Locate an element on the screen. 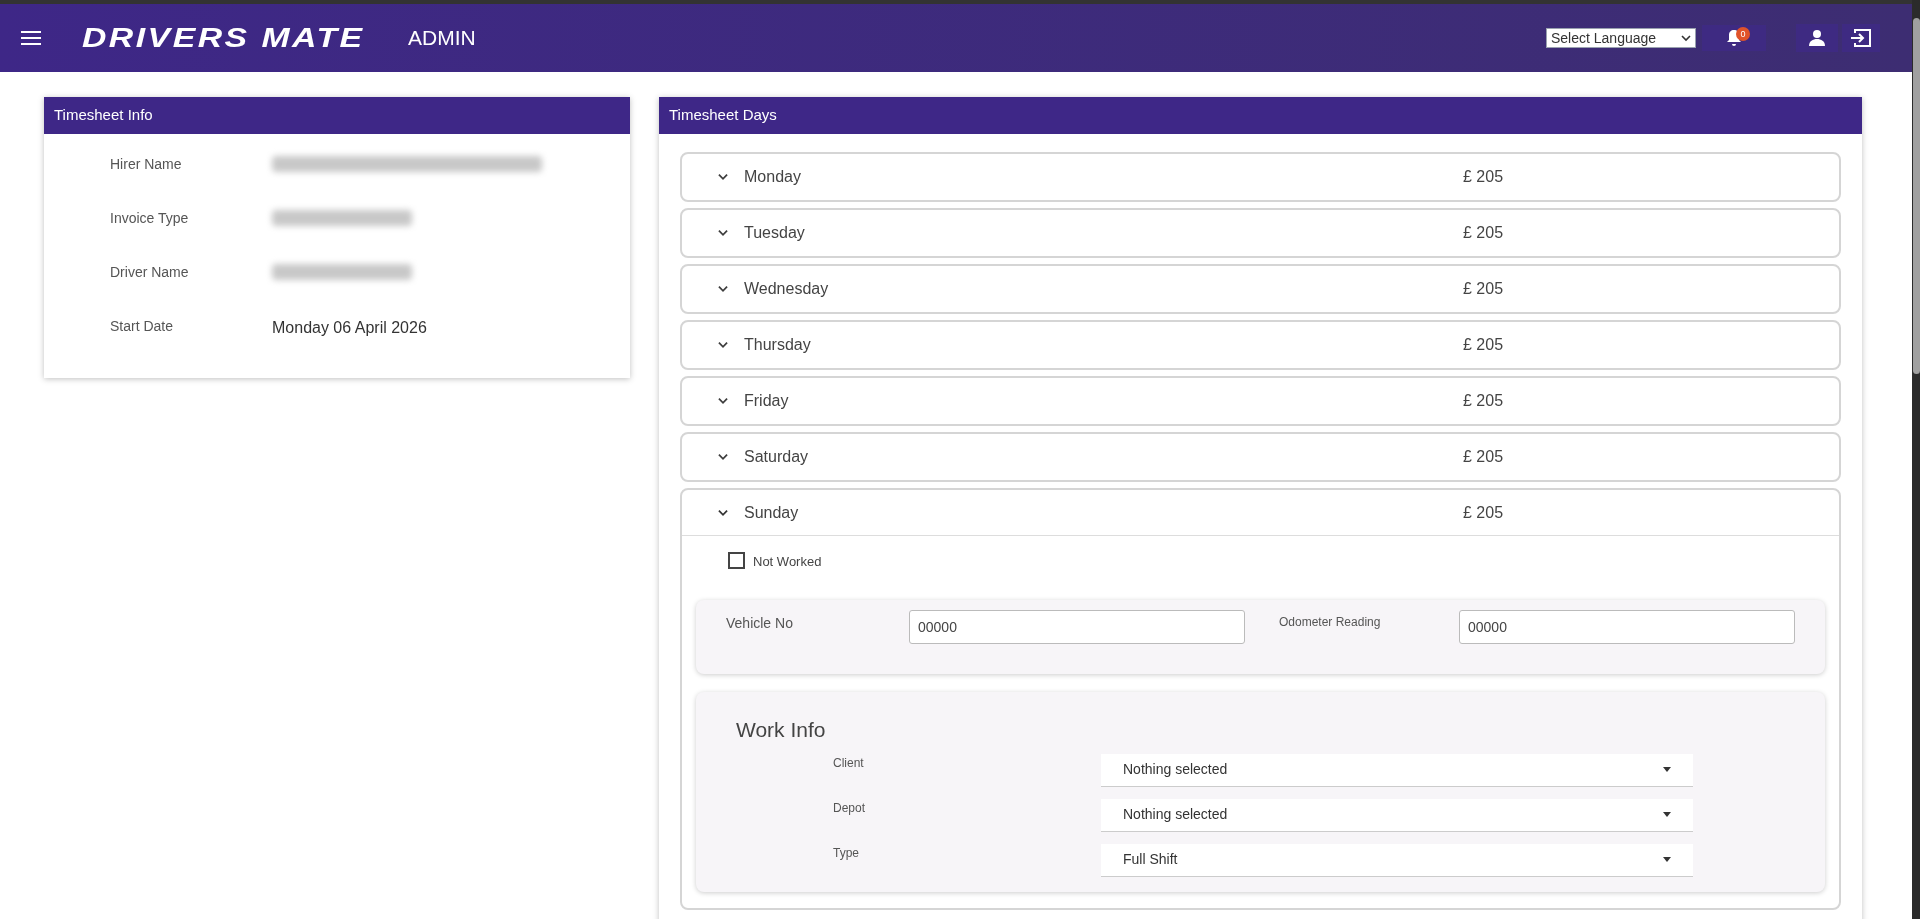 This screenshot has height=919, width=1920. day-name: Tuesday is located at coordinates (775, 233).